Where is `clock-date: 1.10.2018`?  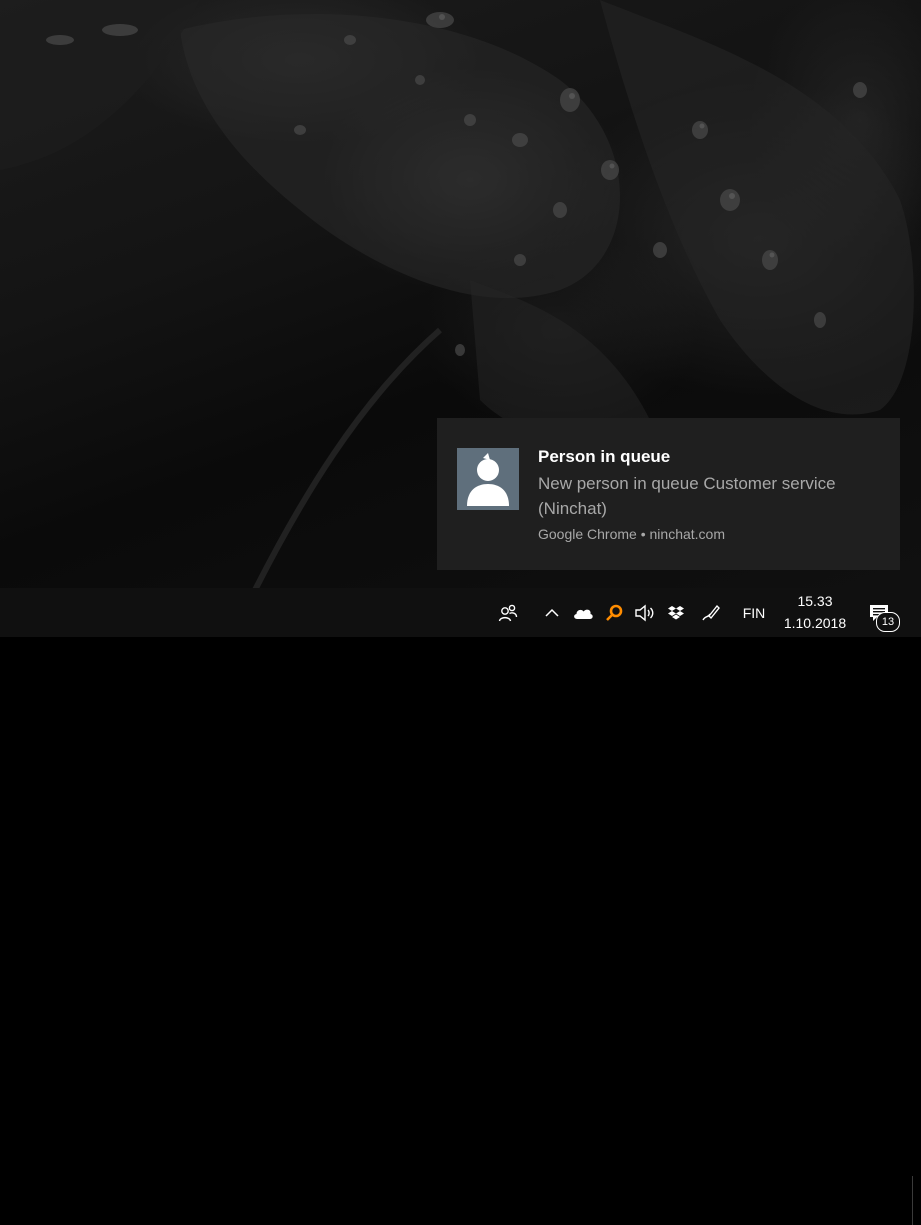
clock-date: 1.10.2018 is located at coordinates (815, 623).